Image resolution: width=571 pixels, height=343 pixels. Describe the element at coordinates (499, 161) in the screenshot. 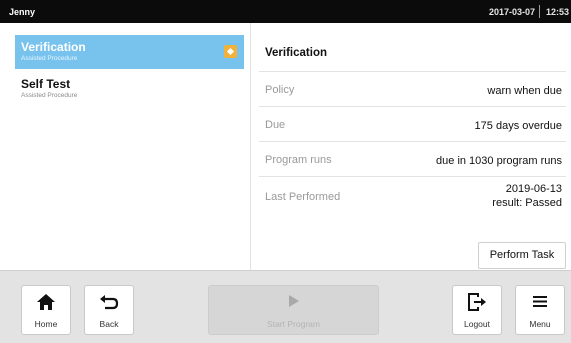

I see `row-value: due in 1030 program runs` at that location.